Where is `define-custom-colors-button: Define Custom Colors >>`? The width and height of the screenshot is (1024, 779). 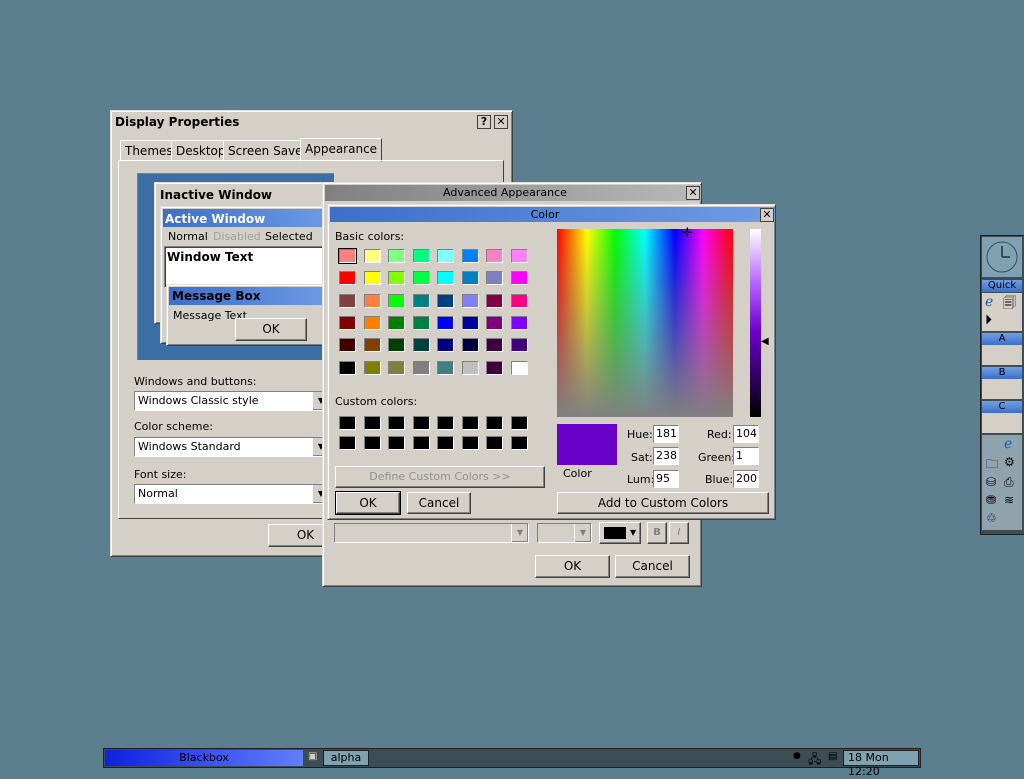 define-custom-colors-button: Define Custom Colors >> is located at coordinates (440, 477).